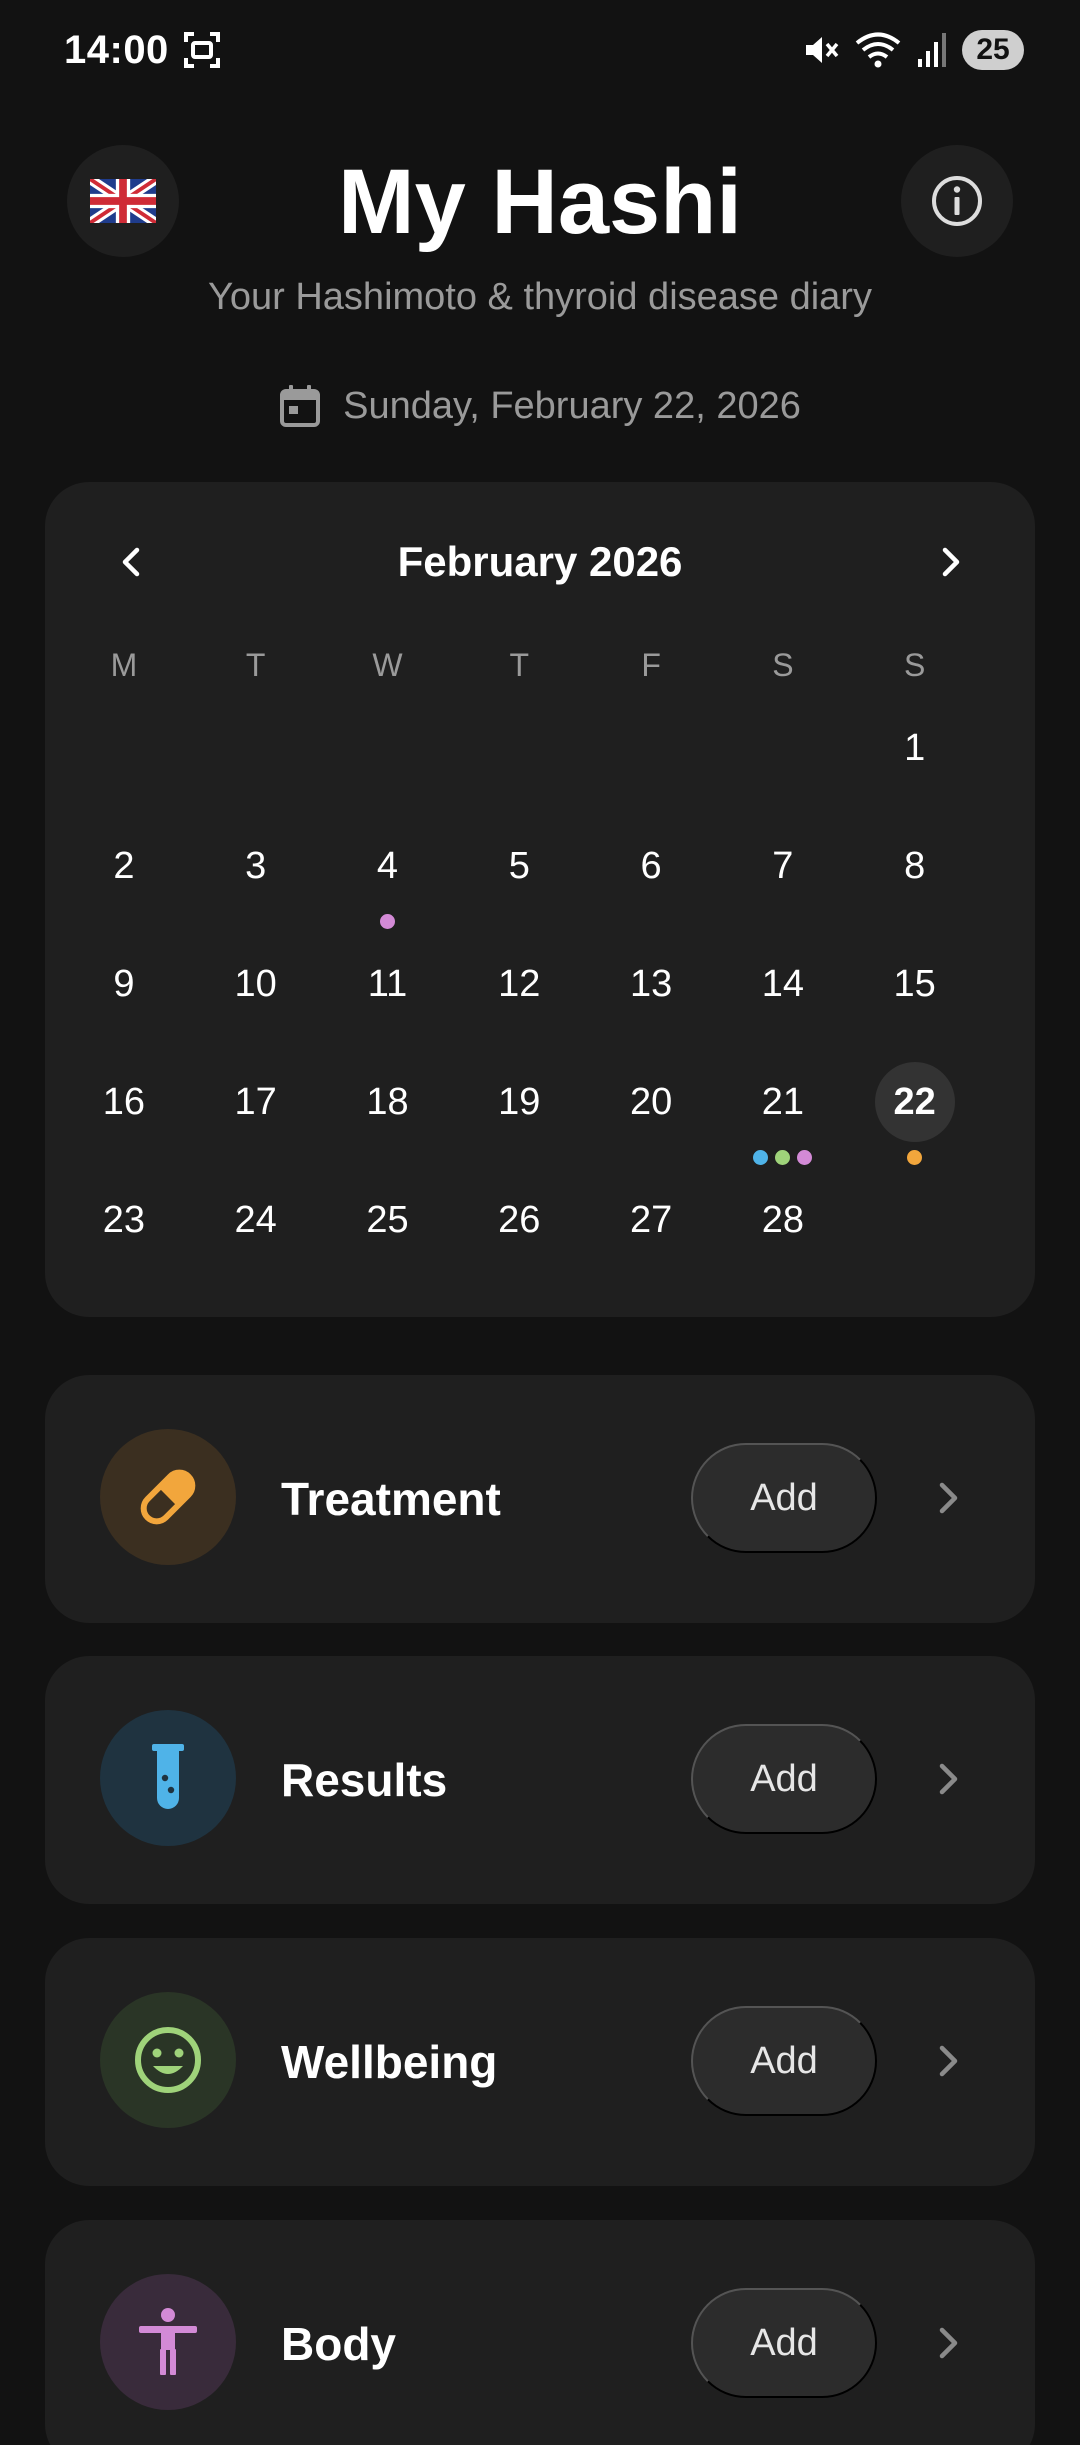  What do you see at coordinates (540, 561) in the screenshot?
I see `calendar-month-label: February 2026` at bounding box center [540, 561].